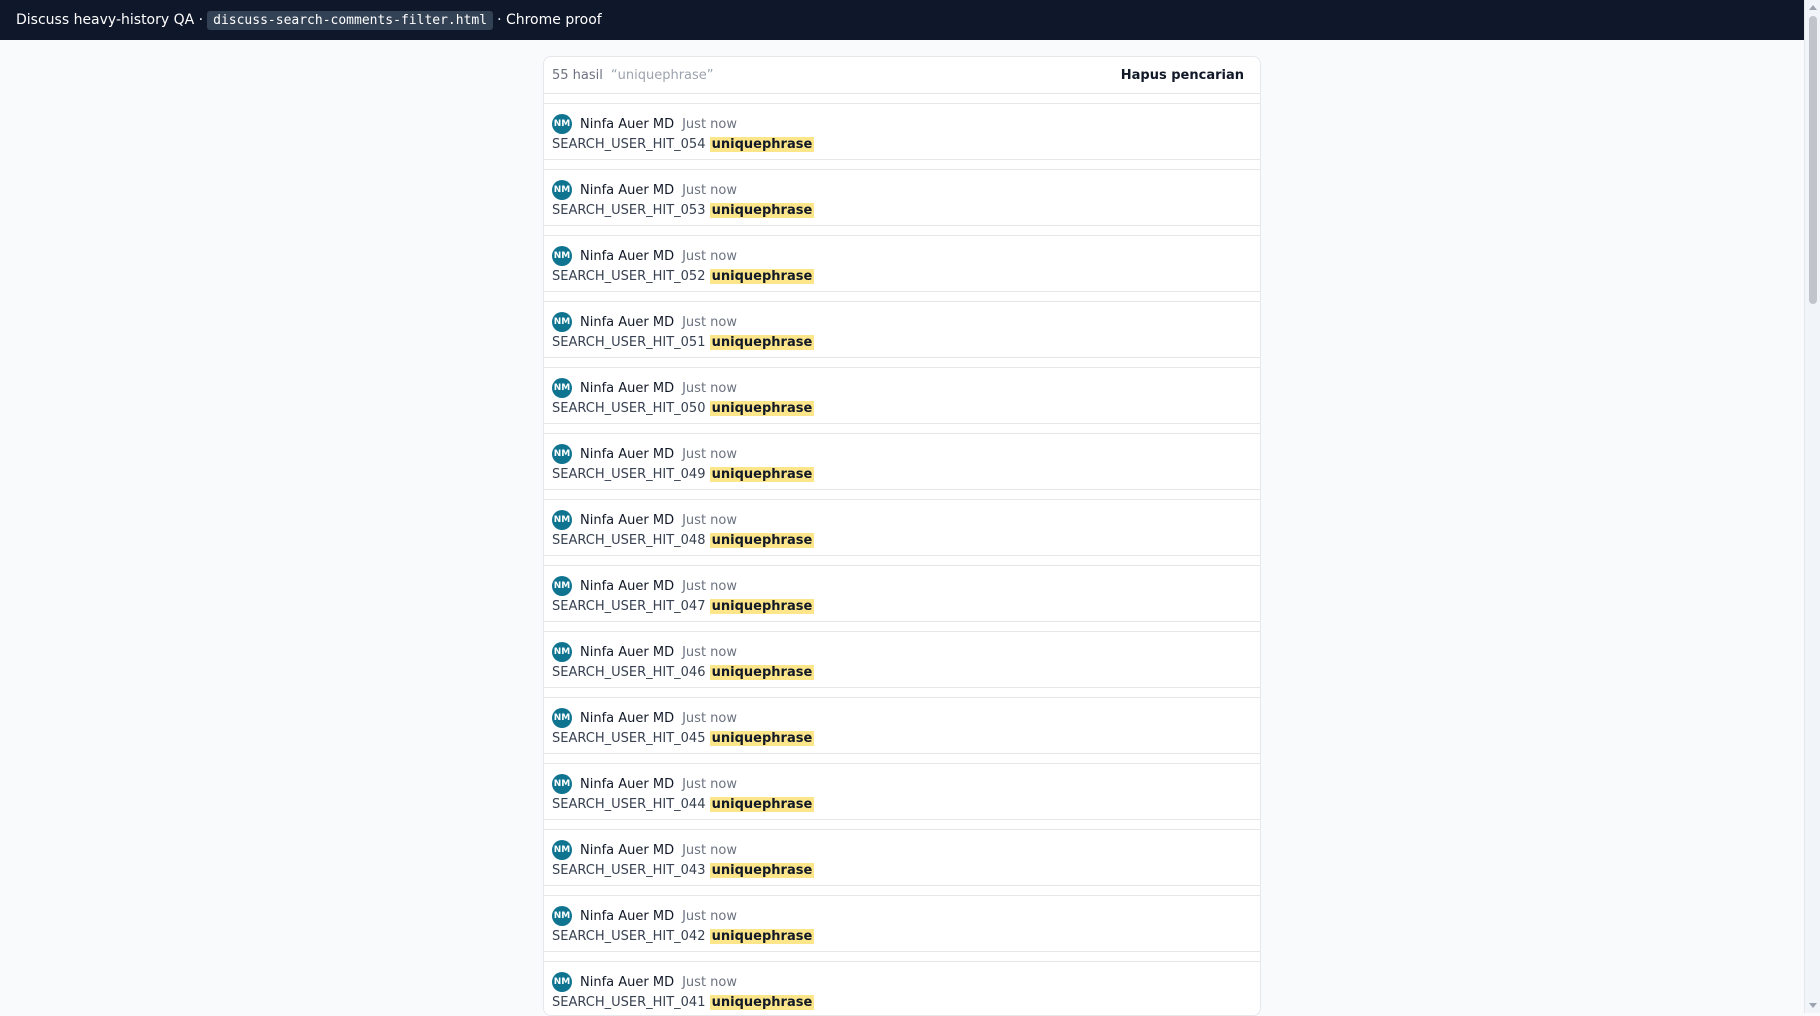 The width and height of the screenshot is (1820, 1016). I want to click on comment-body: SEARCH_USER_HIT_053 uniquephrase, so click(902, 210).